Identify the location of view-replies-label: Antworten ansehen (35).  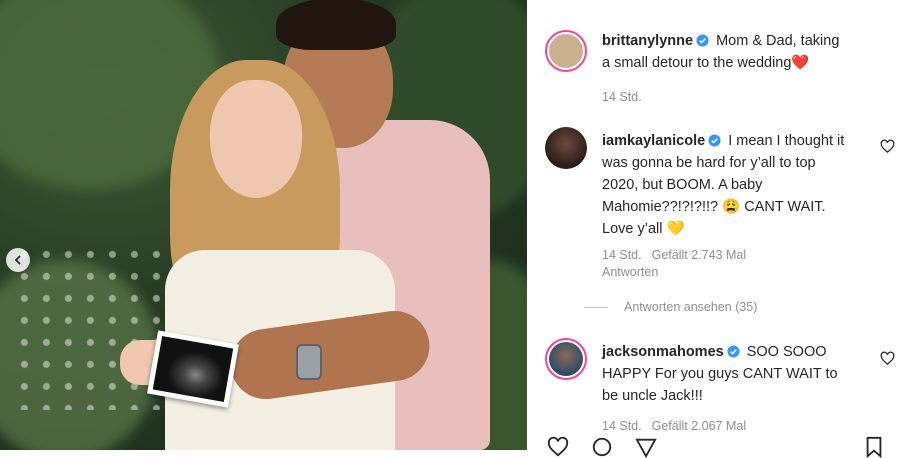
(690, 307).